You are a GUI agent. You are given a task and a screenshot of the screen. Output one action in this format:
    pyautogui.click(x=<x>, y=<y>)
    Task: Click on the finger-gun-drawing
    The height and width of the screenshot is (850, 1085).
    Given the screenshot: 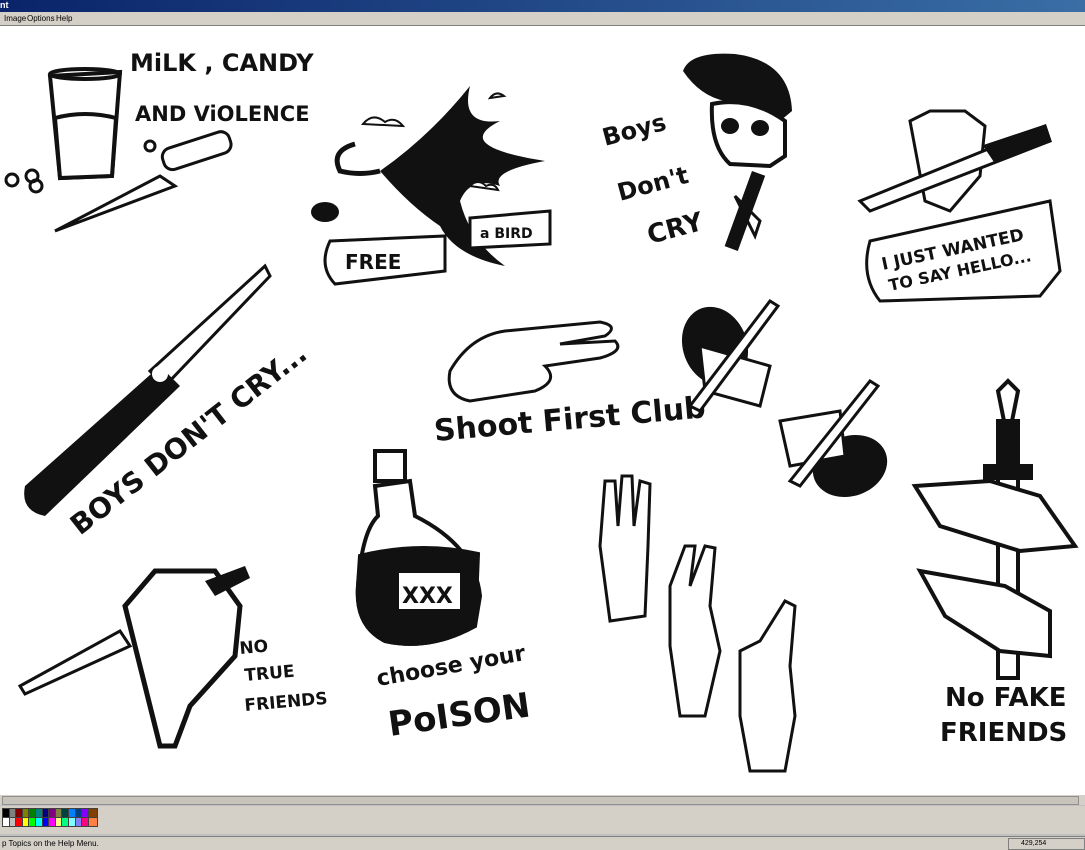 What is the action you would take?
    pyautogui.click(x=533, y=361)
    